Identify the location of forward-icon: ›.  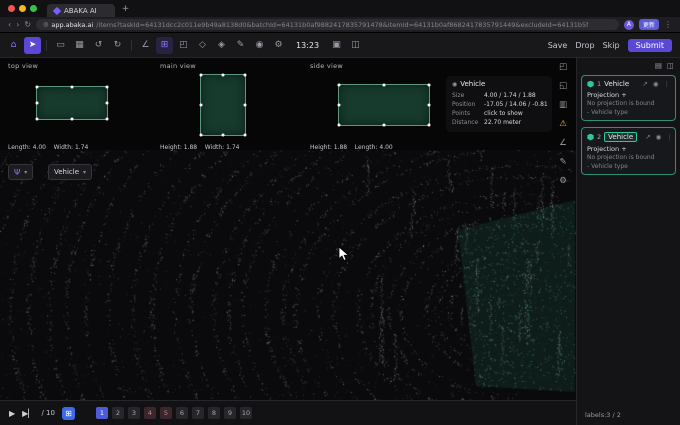
(17, 24).